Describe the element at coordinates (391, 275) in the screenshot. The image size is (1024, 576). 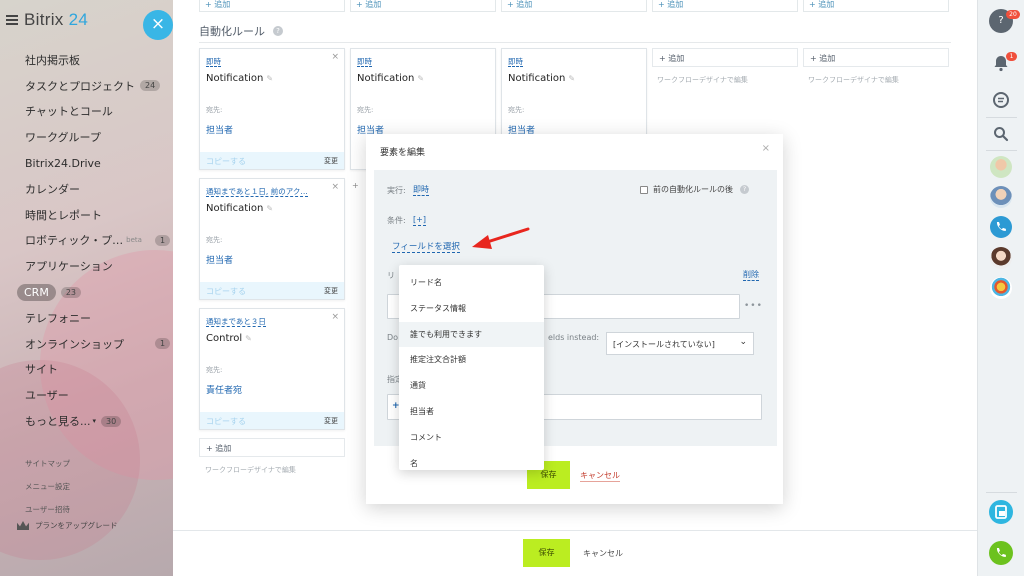
I see `field-label: リ` at that location.